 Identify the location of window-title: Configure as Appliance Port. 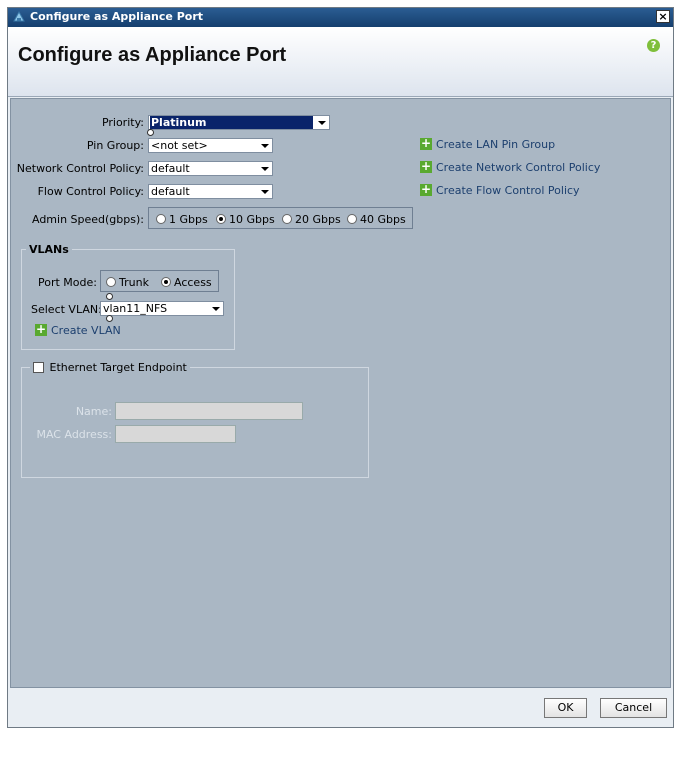
(117, 16).